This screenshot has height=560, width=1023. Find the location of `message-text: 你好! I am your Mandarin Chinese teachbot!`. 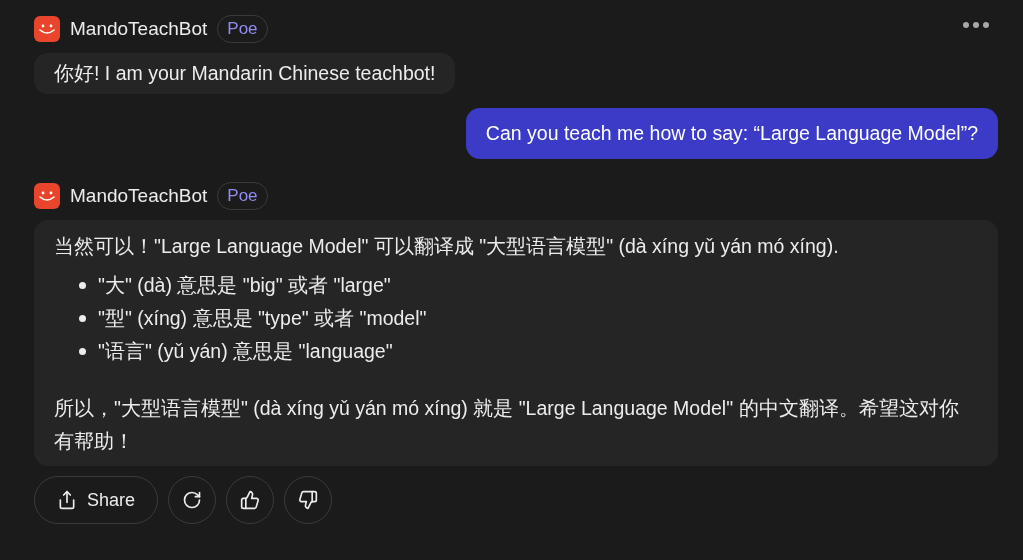

message-text: 你好! I am your Mandarin Chinese teachbot! is located at coordinates (245, 73).